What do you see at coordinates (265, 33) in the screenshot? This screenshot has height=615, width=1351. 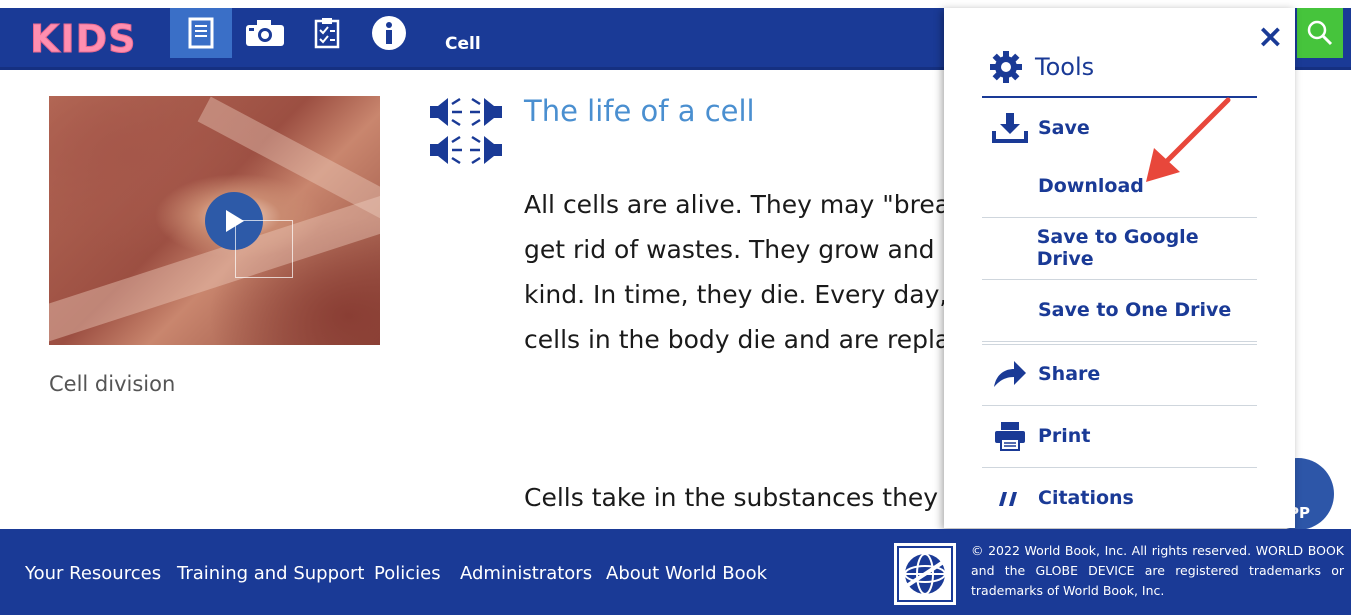 I see `camera-icon` at bounding box center [265, 33].